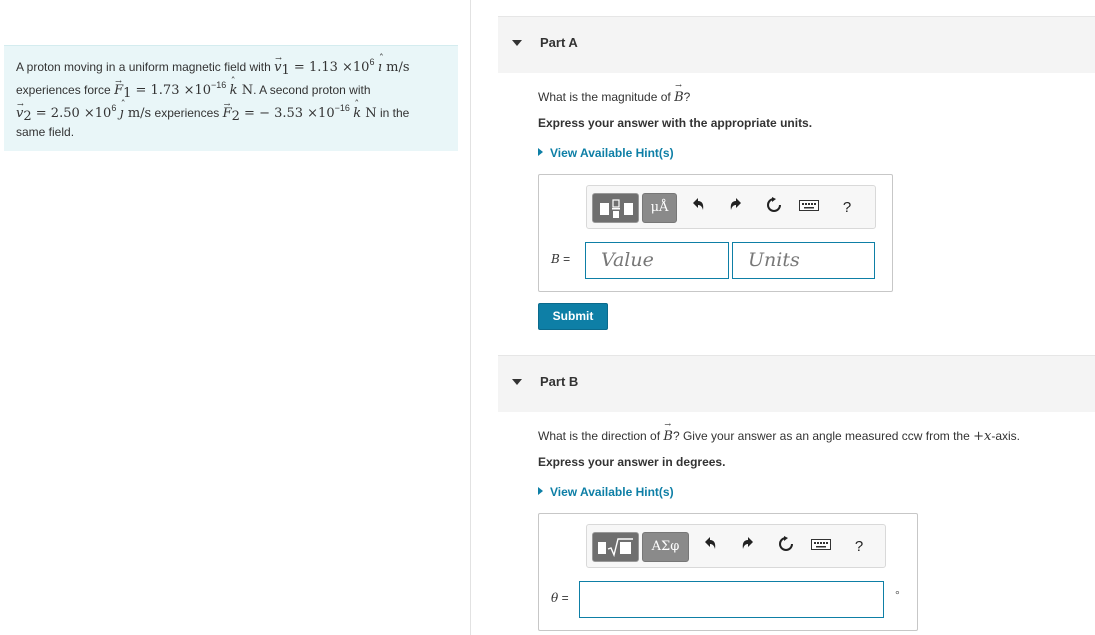 Image resolution: width=1095 pixels, height=635 pixels. I want to click on greek-symbols-button: ΑΣφ, so click(665, 547).